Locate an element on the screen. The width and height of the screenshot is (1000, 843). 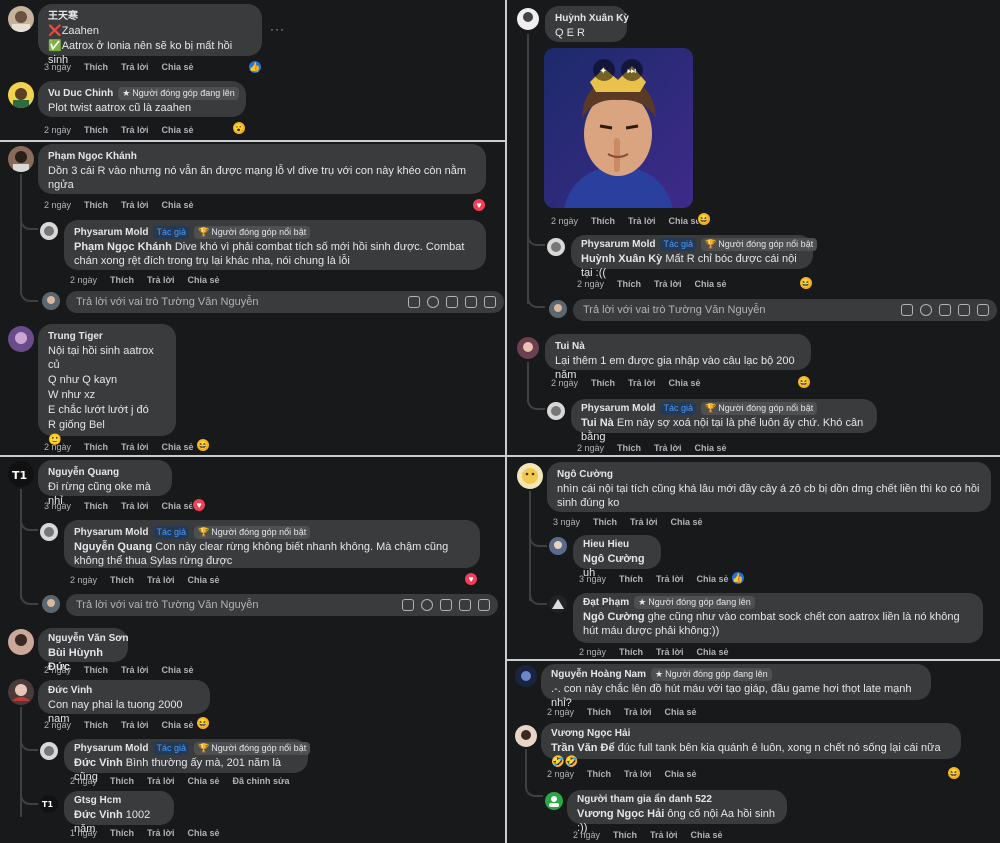
wow-reaction-icon: 😮 is located at coordinates (239, 128).